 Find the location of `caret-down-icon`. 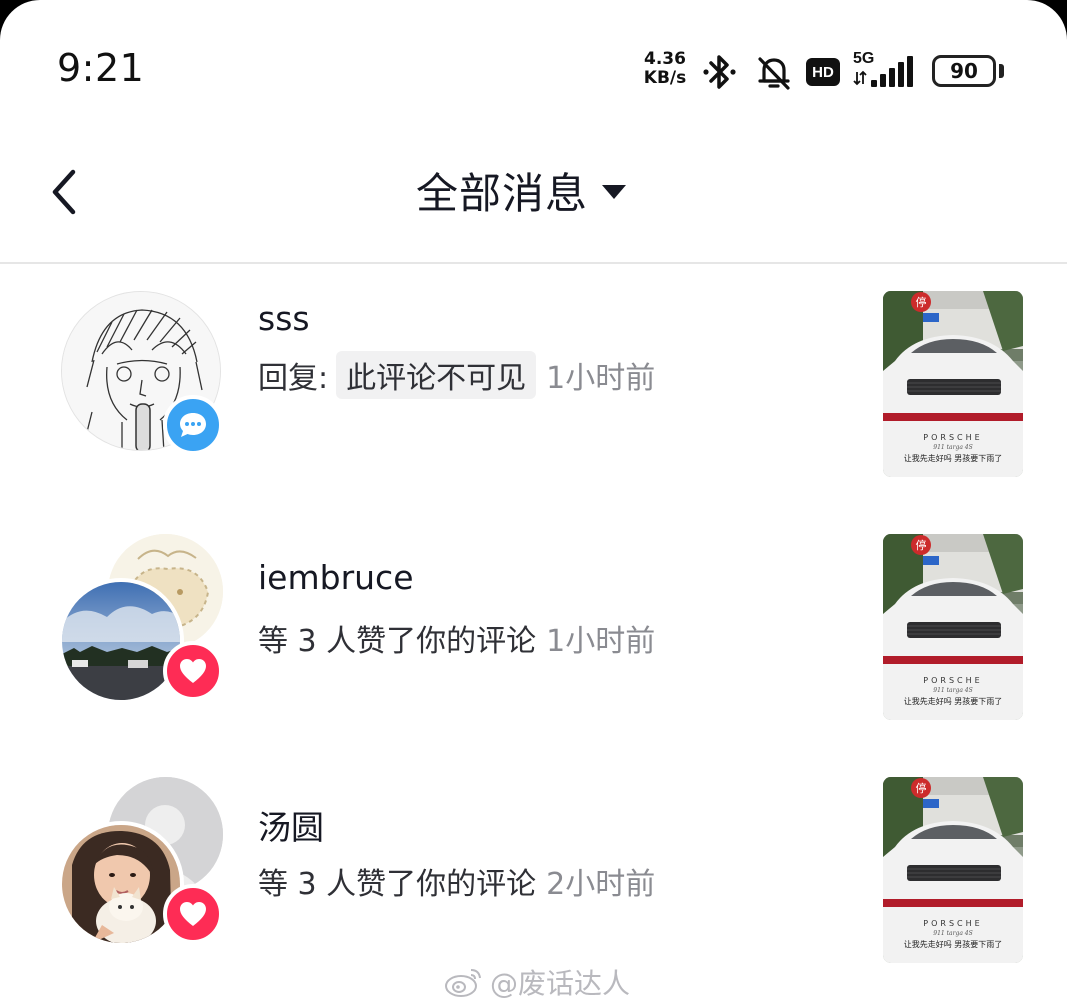

caret-down-icon is located at coordinates (614, 192).